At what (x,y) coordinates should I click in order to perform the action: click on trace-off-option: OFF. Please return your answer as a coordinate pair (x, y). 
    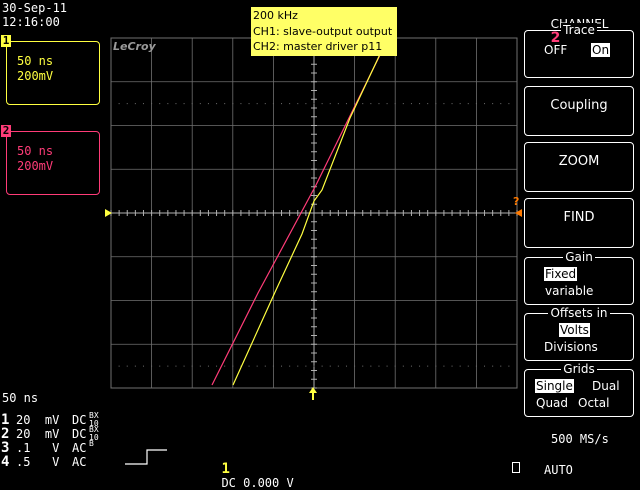
    Looking at the image, I should click on (555, 50).